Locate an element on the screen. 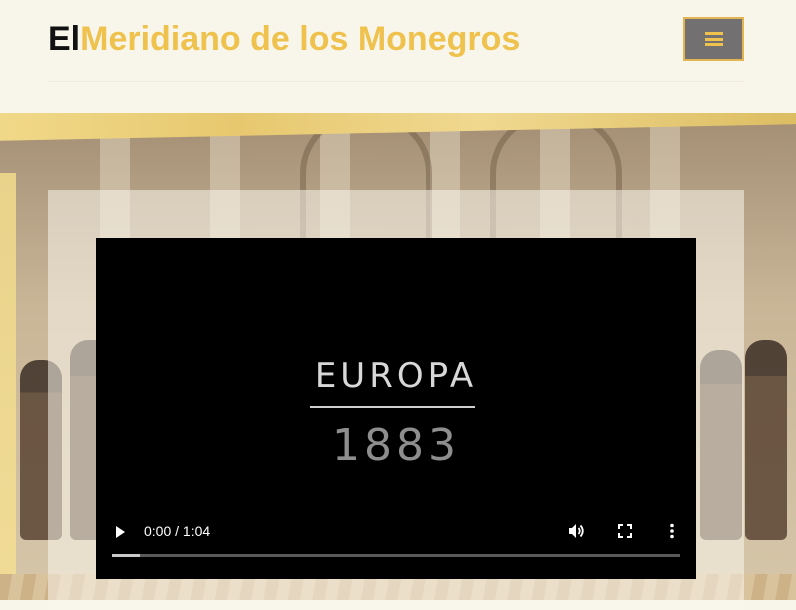  video-frame-rule is located at coordinates (392, 407).